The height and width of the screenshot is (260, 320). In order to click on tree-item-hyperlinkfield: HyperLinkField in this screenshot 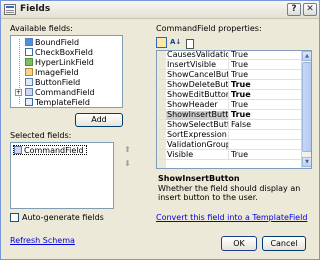, I will do `click(59, 62)`.